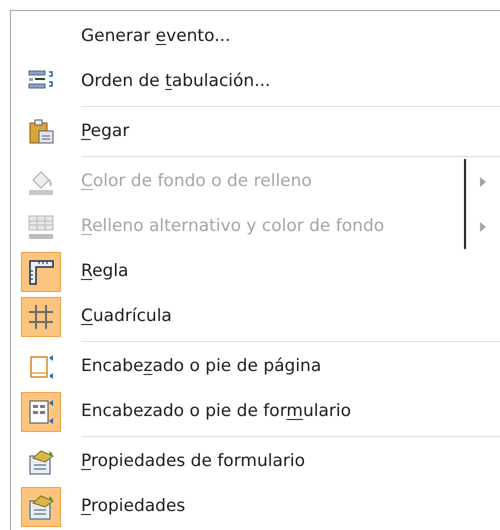  Describe the element at coordinates (41, 316) in the screenshot. I see `grid-icon` at that location.